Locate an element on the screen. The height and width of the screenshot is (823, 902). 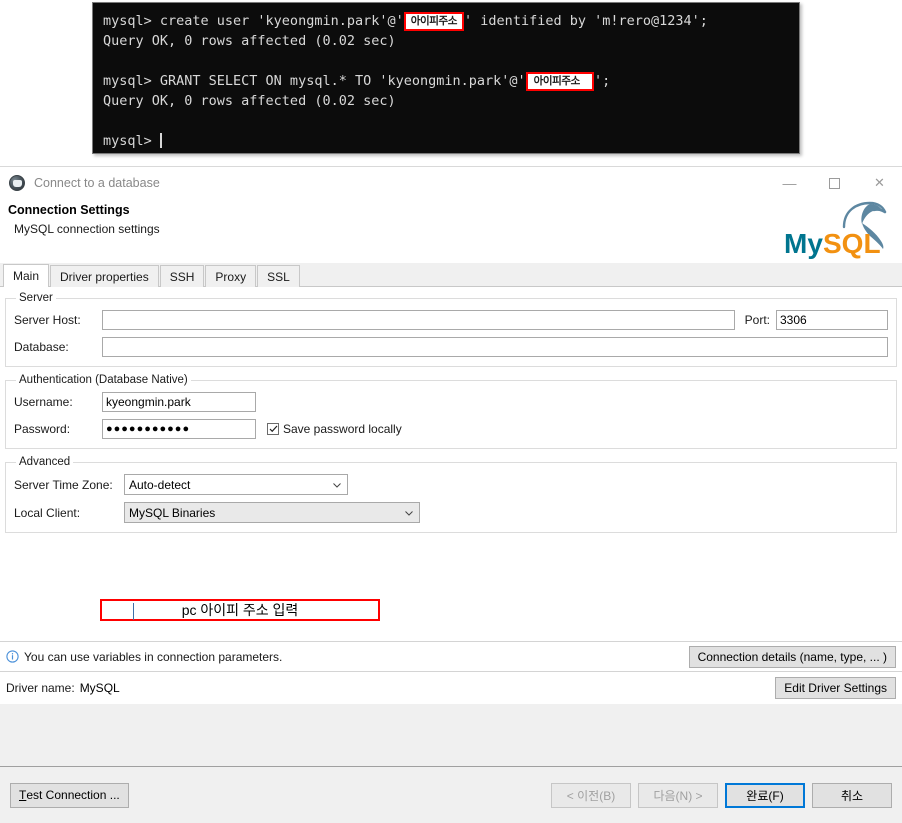
terminal-text-post-2: '; is located at coordinates (602, 81).